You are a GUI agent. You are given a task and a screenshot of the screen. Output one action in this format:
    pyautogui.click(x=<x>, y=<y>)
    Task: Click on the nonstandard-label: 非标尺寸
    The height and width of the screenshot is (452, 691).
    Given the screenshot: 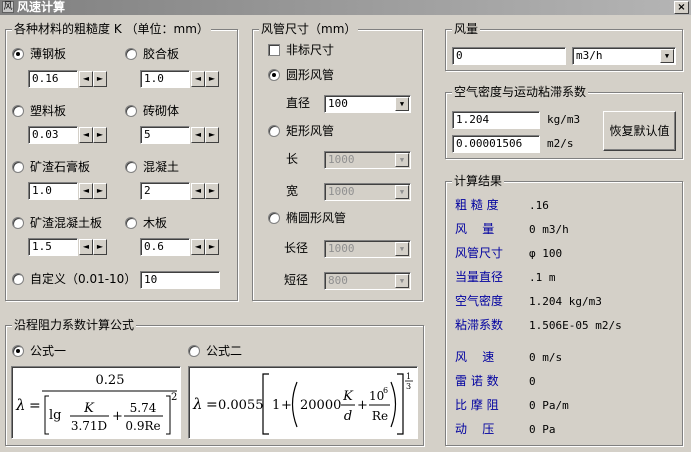 What is the action you would take?
    pyautogui.click(x=310, y=50)
    